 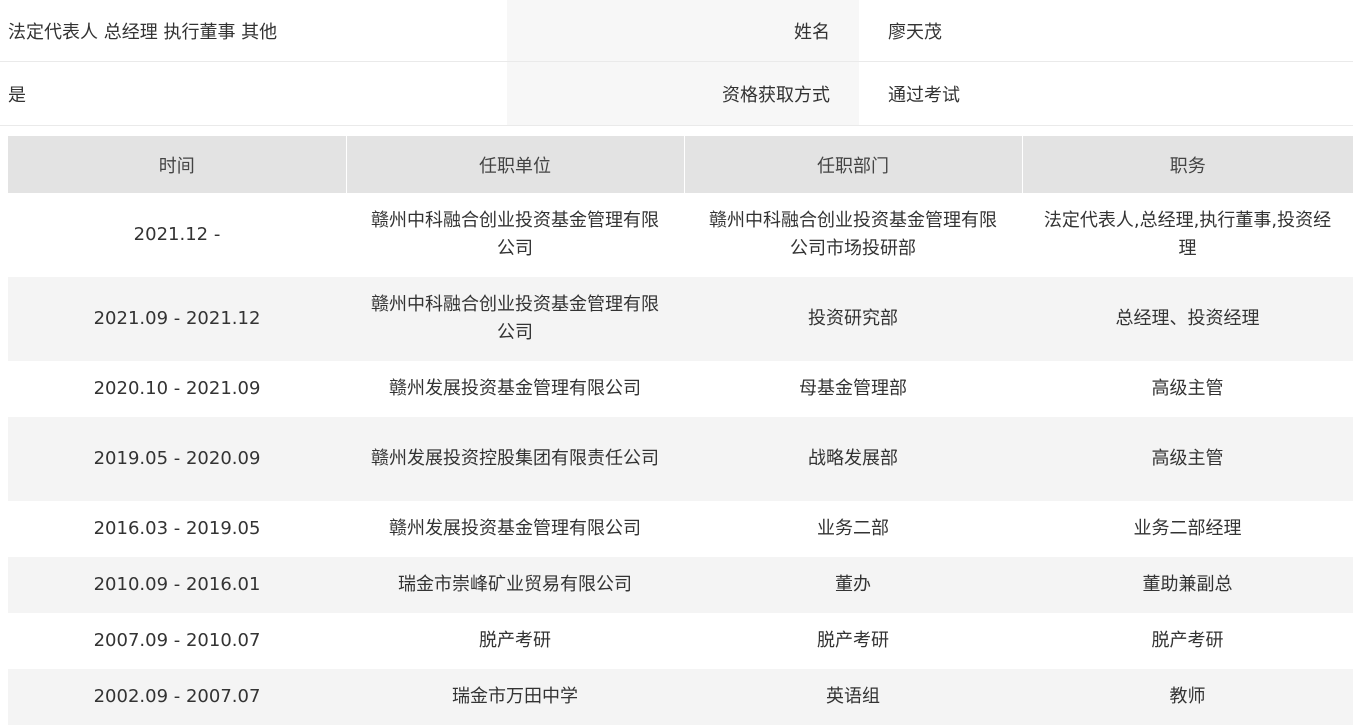 What do you see at coordinates (177, 389) in the screenshot?
I see `time-cell: 2020.10 - 2021.09` at bounding box center [177, 389].